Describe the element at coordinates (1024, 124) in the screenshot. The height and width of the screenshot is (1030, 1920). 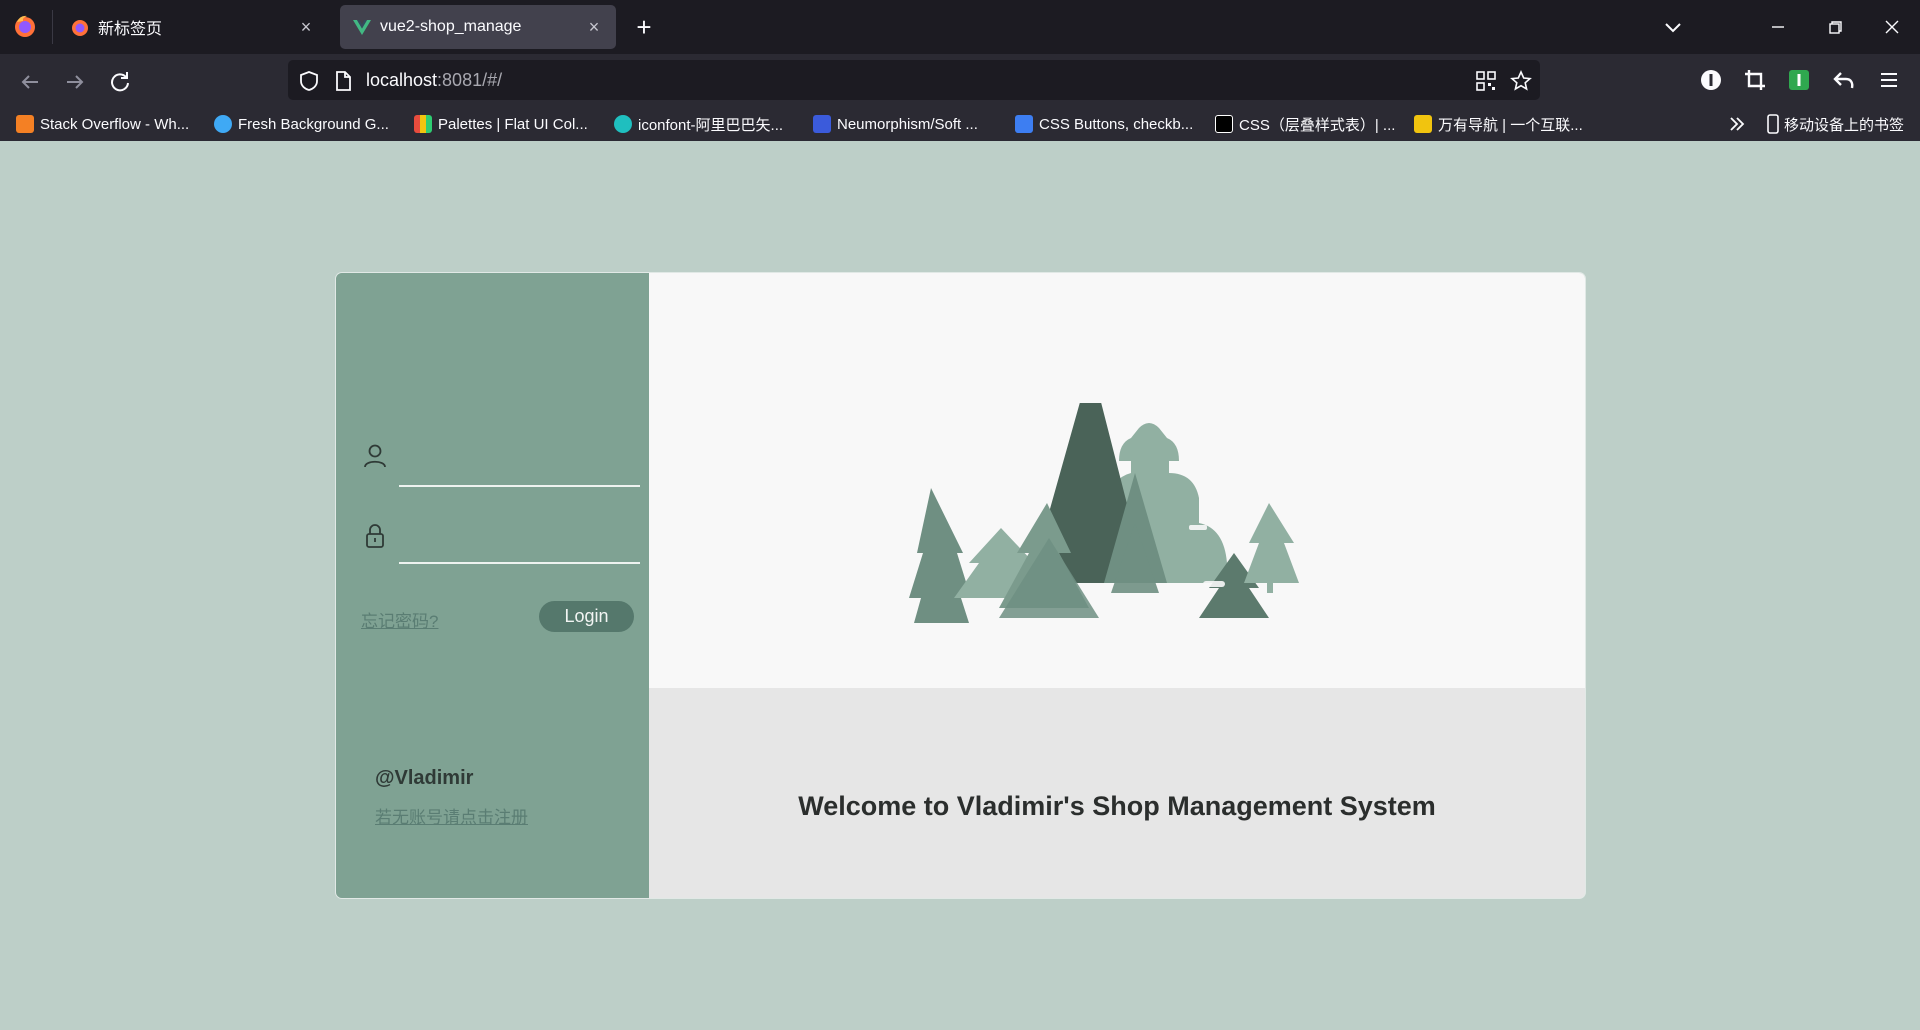
I see `css-buttons-icon` at that location.